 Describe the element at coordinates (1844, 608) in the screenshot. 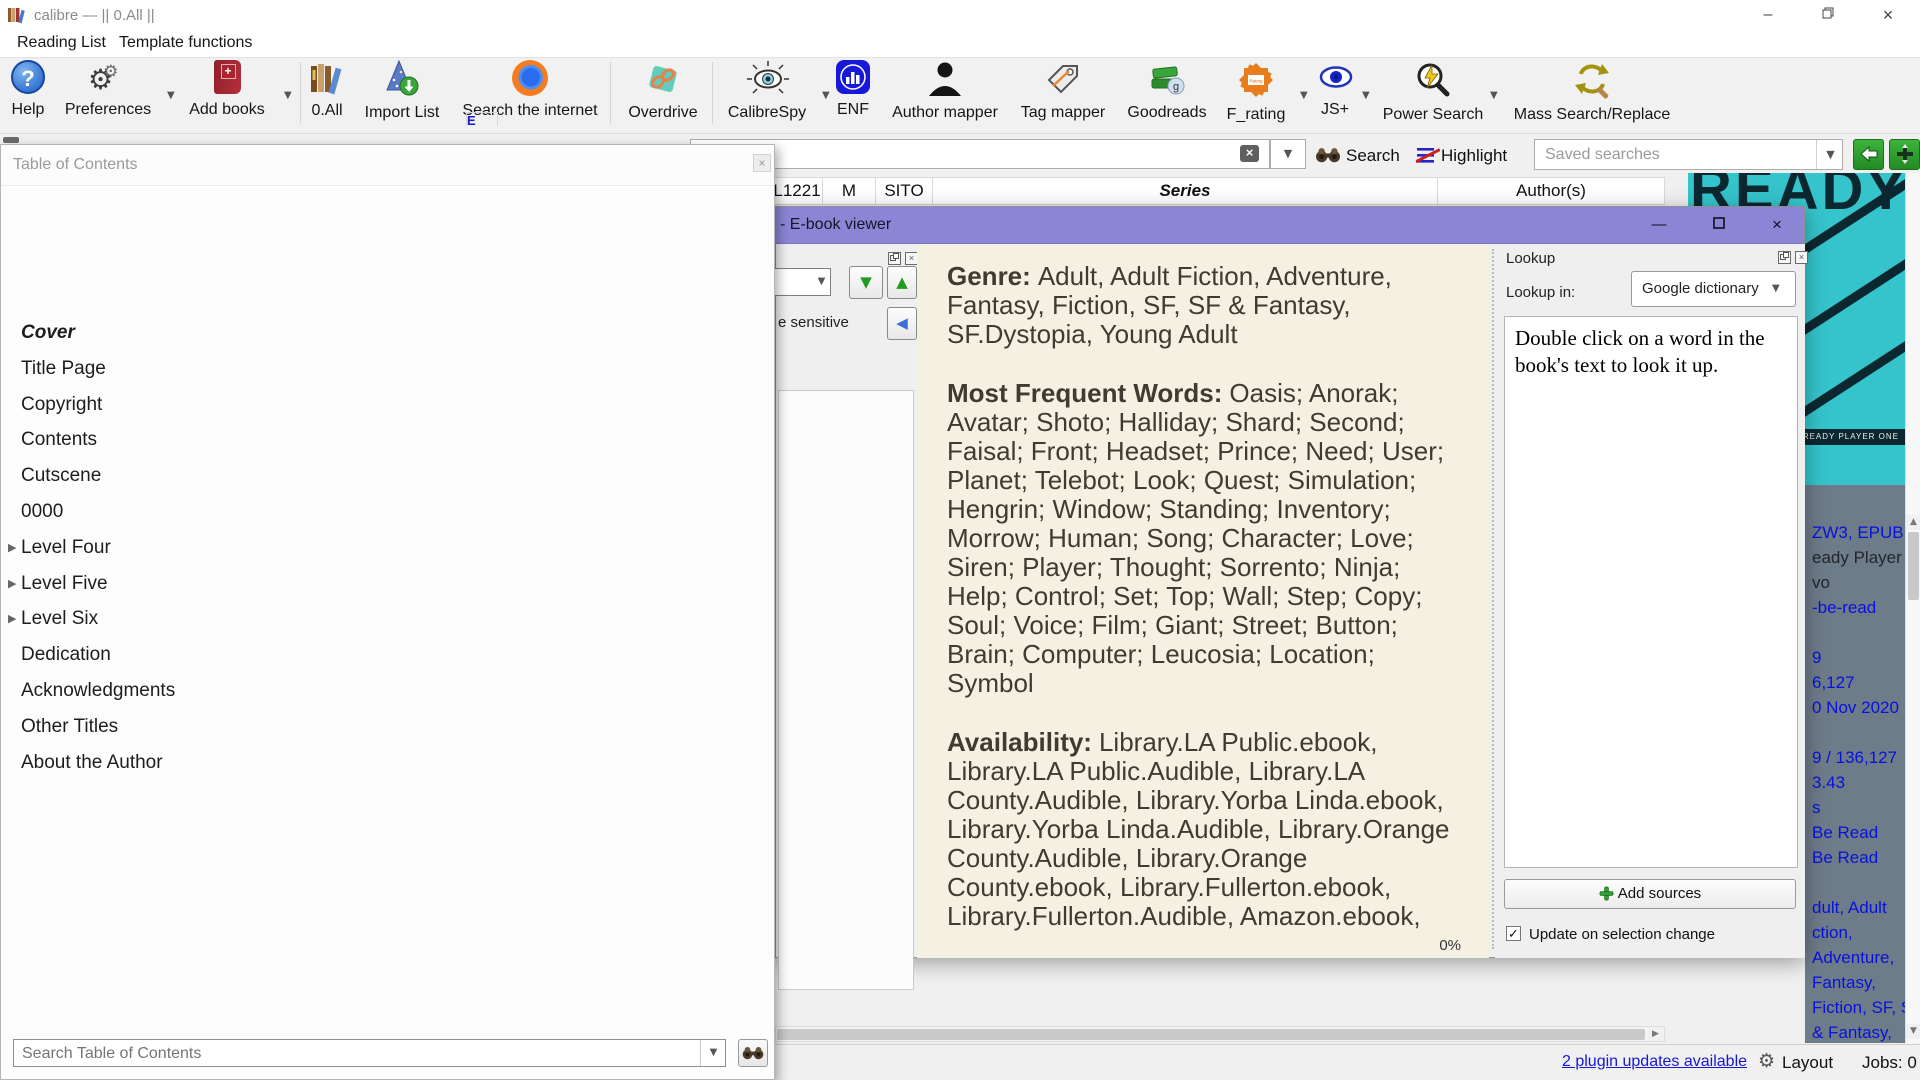

I see `book-detail-line: -be-read` at that location.